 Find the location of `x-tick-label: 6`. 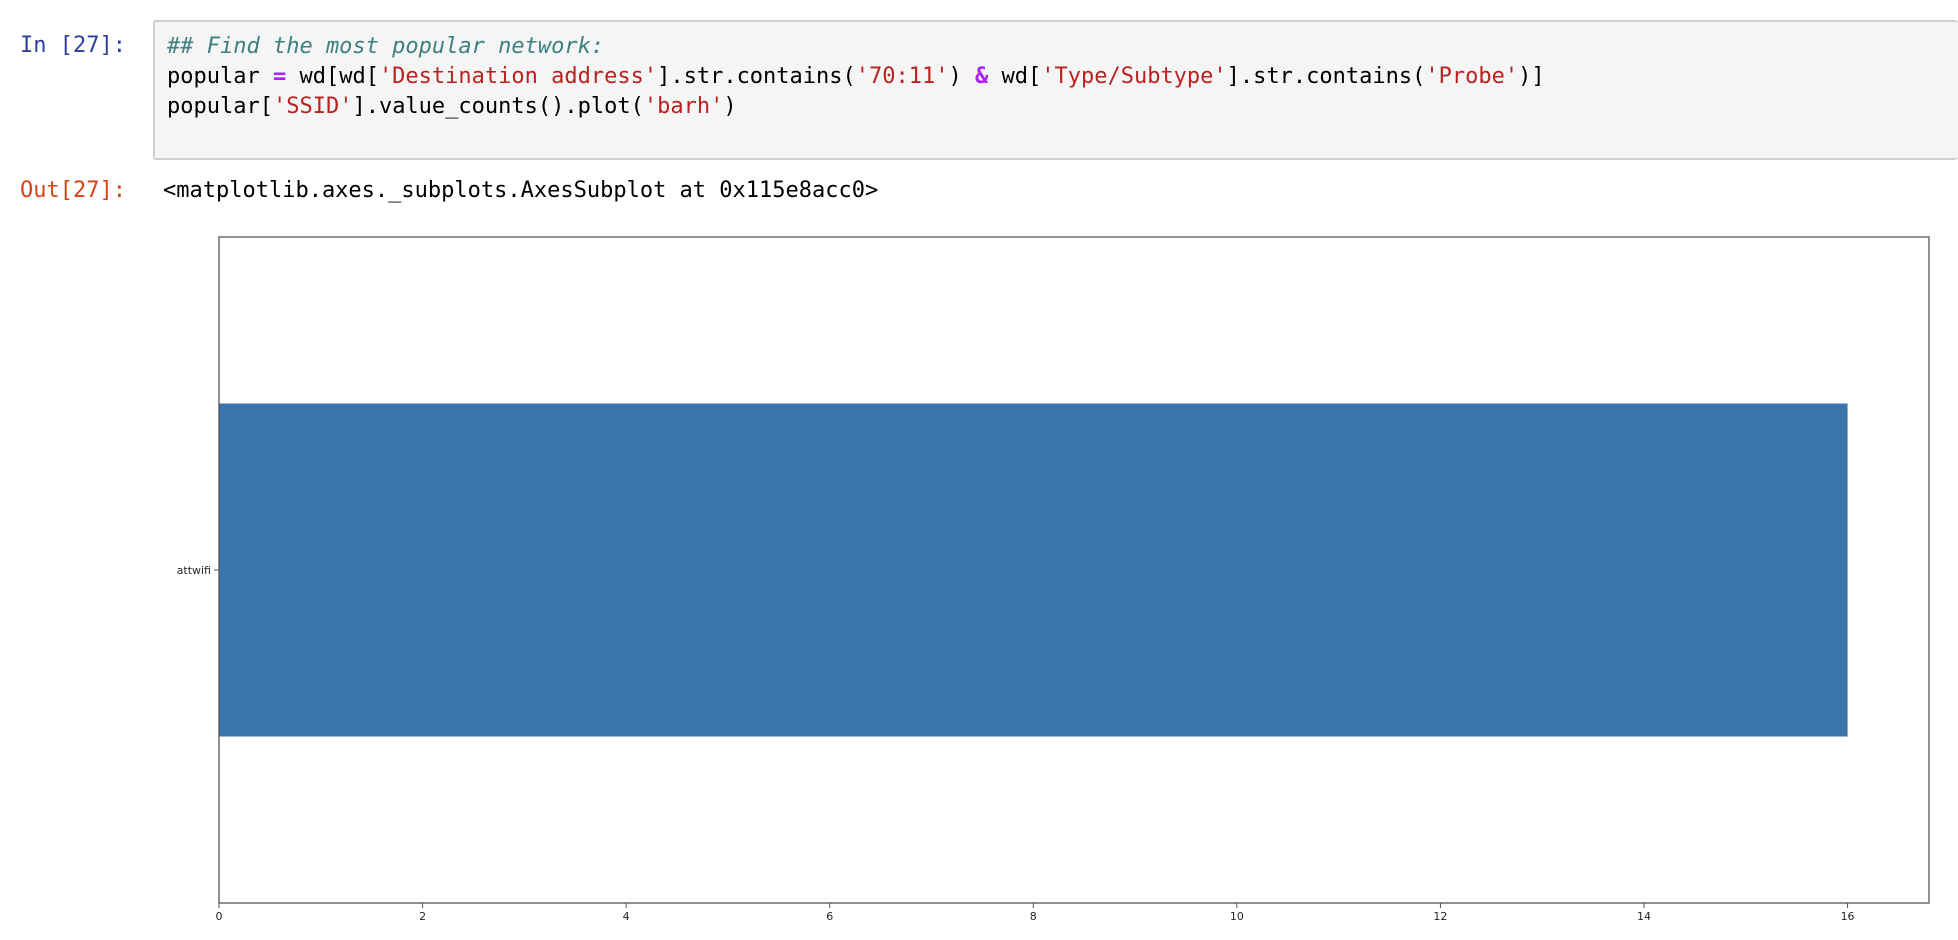

x-tick-label: 6 is located at coordinates (829, 916).